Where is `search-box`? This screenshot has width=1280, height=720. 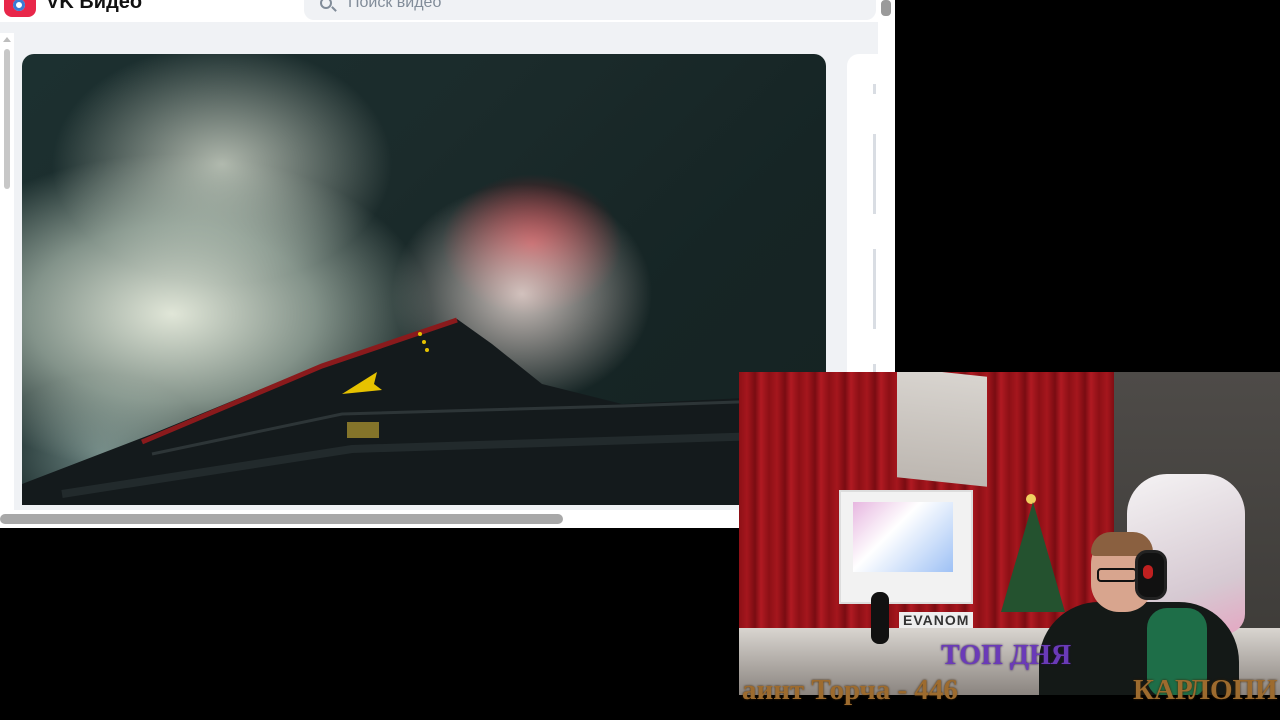
search-box is located at coordinates (590, 10).